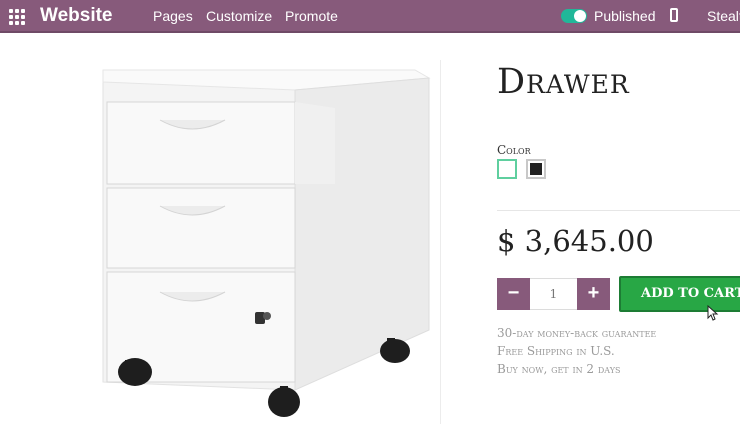  What do you see at coordinates (679, 294) in the screenshot?
I see `add-to-cart-button: ADD TO CART` at bounding box center [679, 294].